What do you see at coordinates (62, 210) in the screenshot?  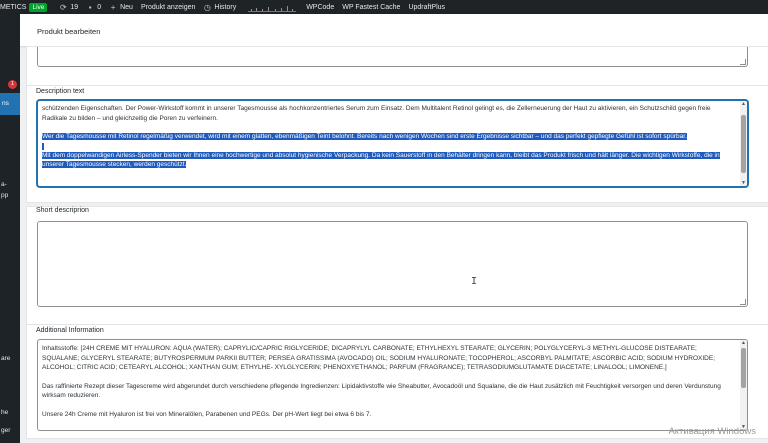 I see `short-description-label: Short descriprion` at bounding box center [62, 210].